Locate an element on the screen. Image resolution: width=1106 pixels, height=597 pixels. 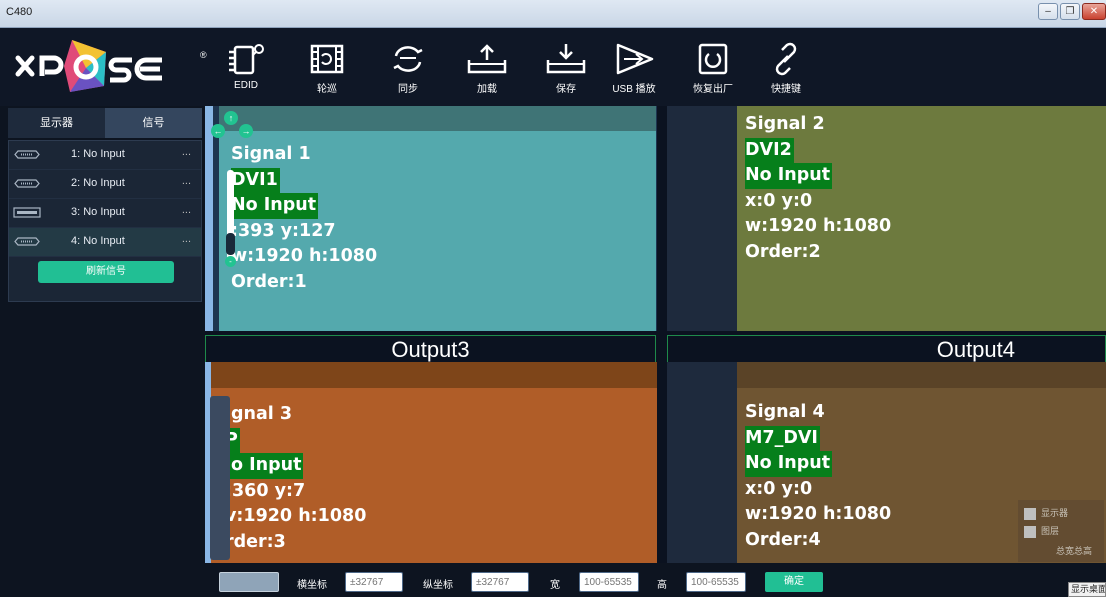
tab-display: 显示器 is located at coordinates (56, 123).